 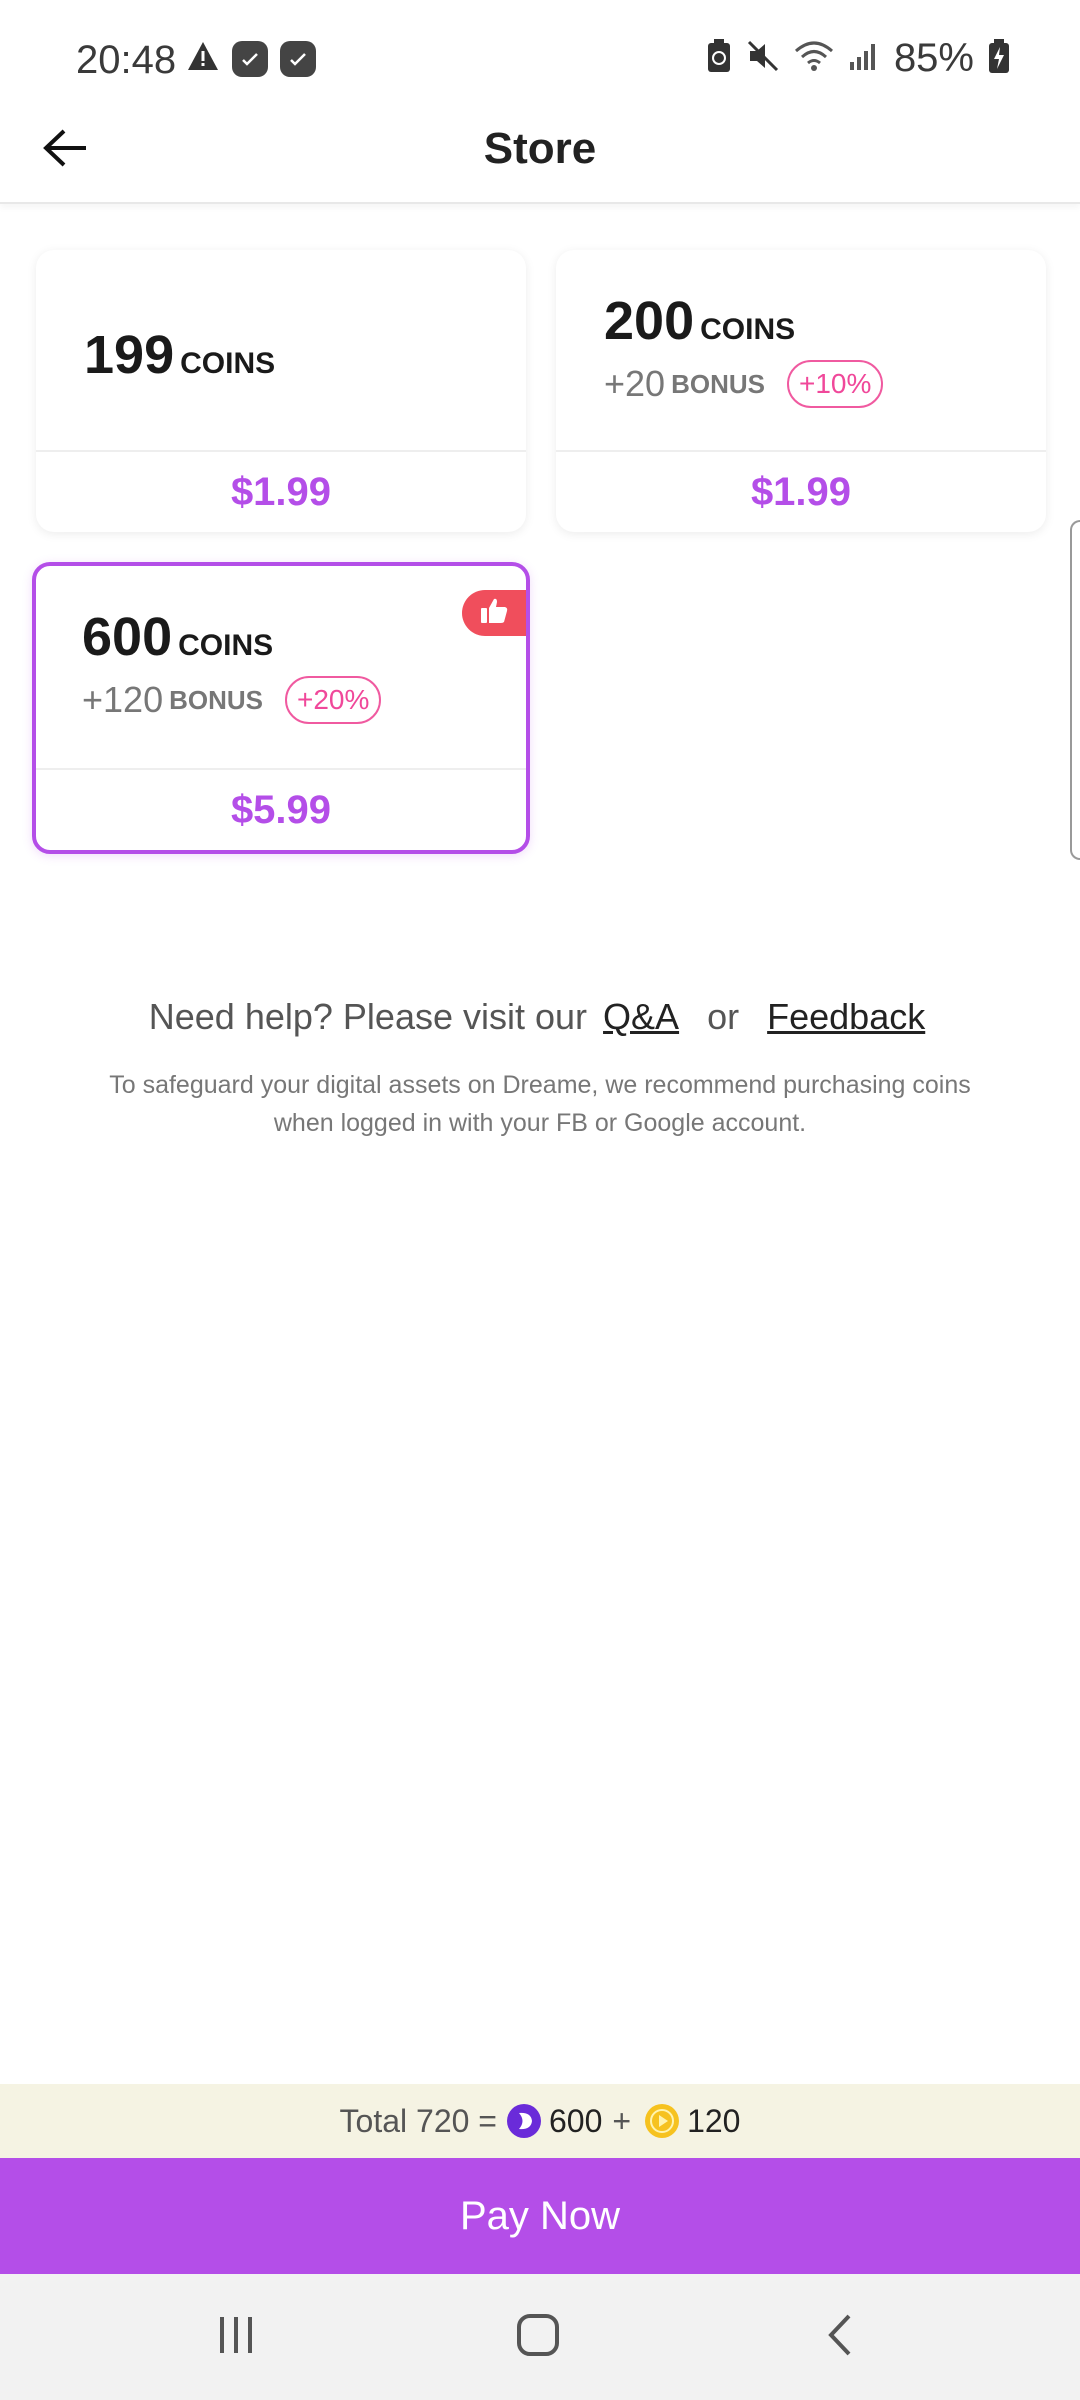 What do you see at coordinates (763, 58) in the screenshot?
I see `mute-icon` at bounding box center [763, 58].